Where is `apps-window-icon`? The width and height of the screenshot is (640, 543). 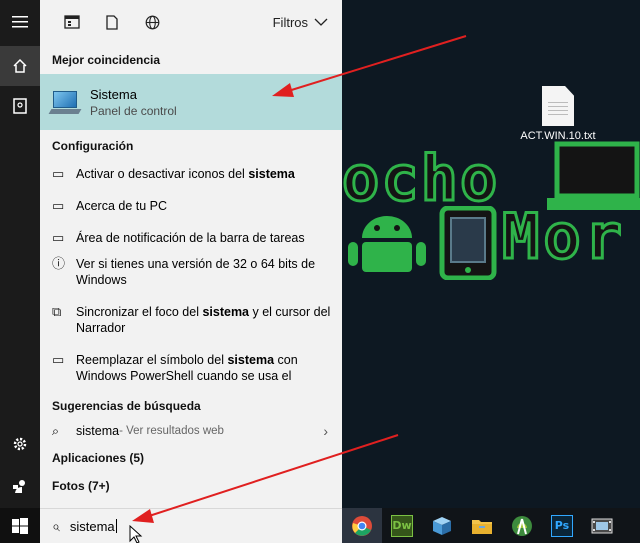 apps-window-icon is located at coordinates (72, 22).